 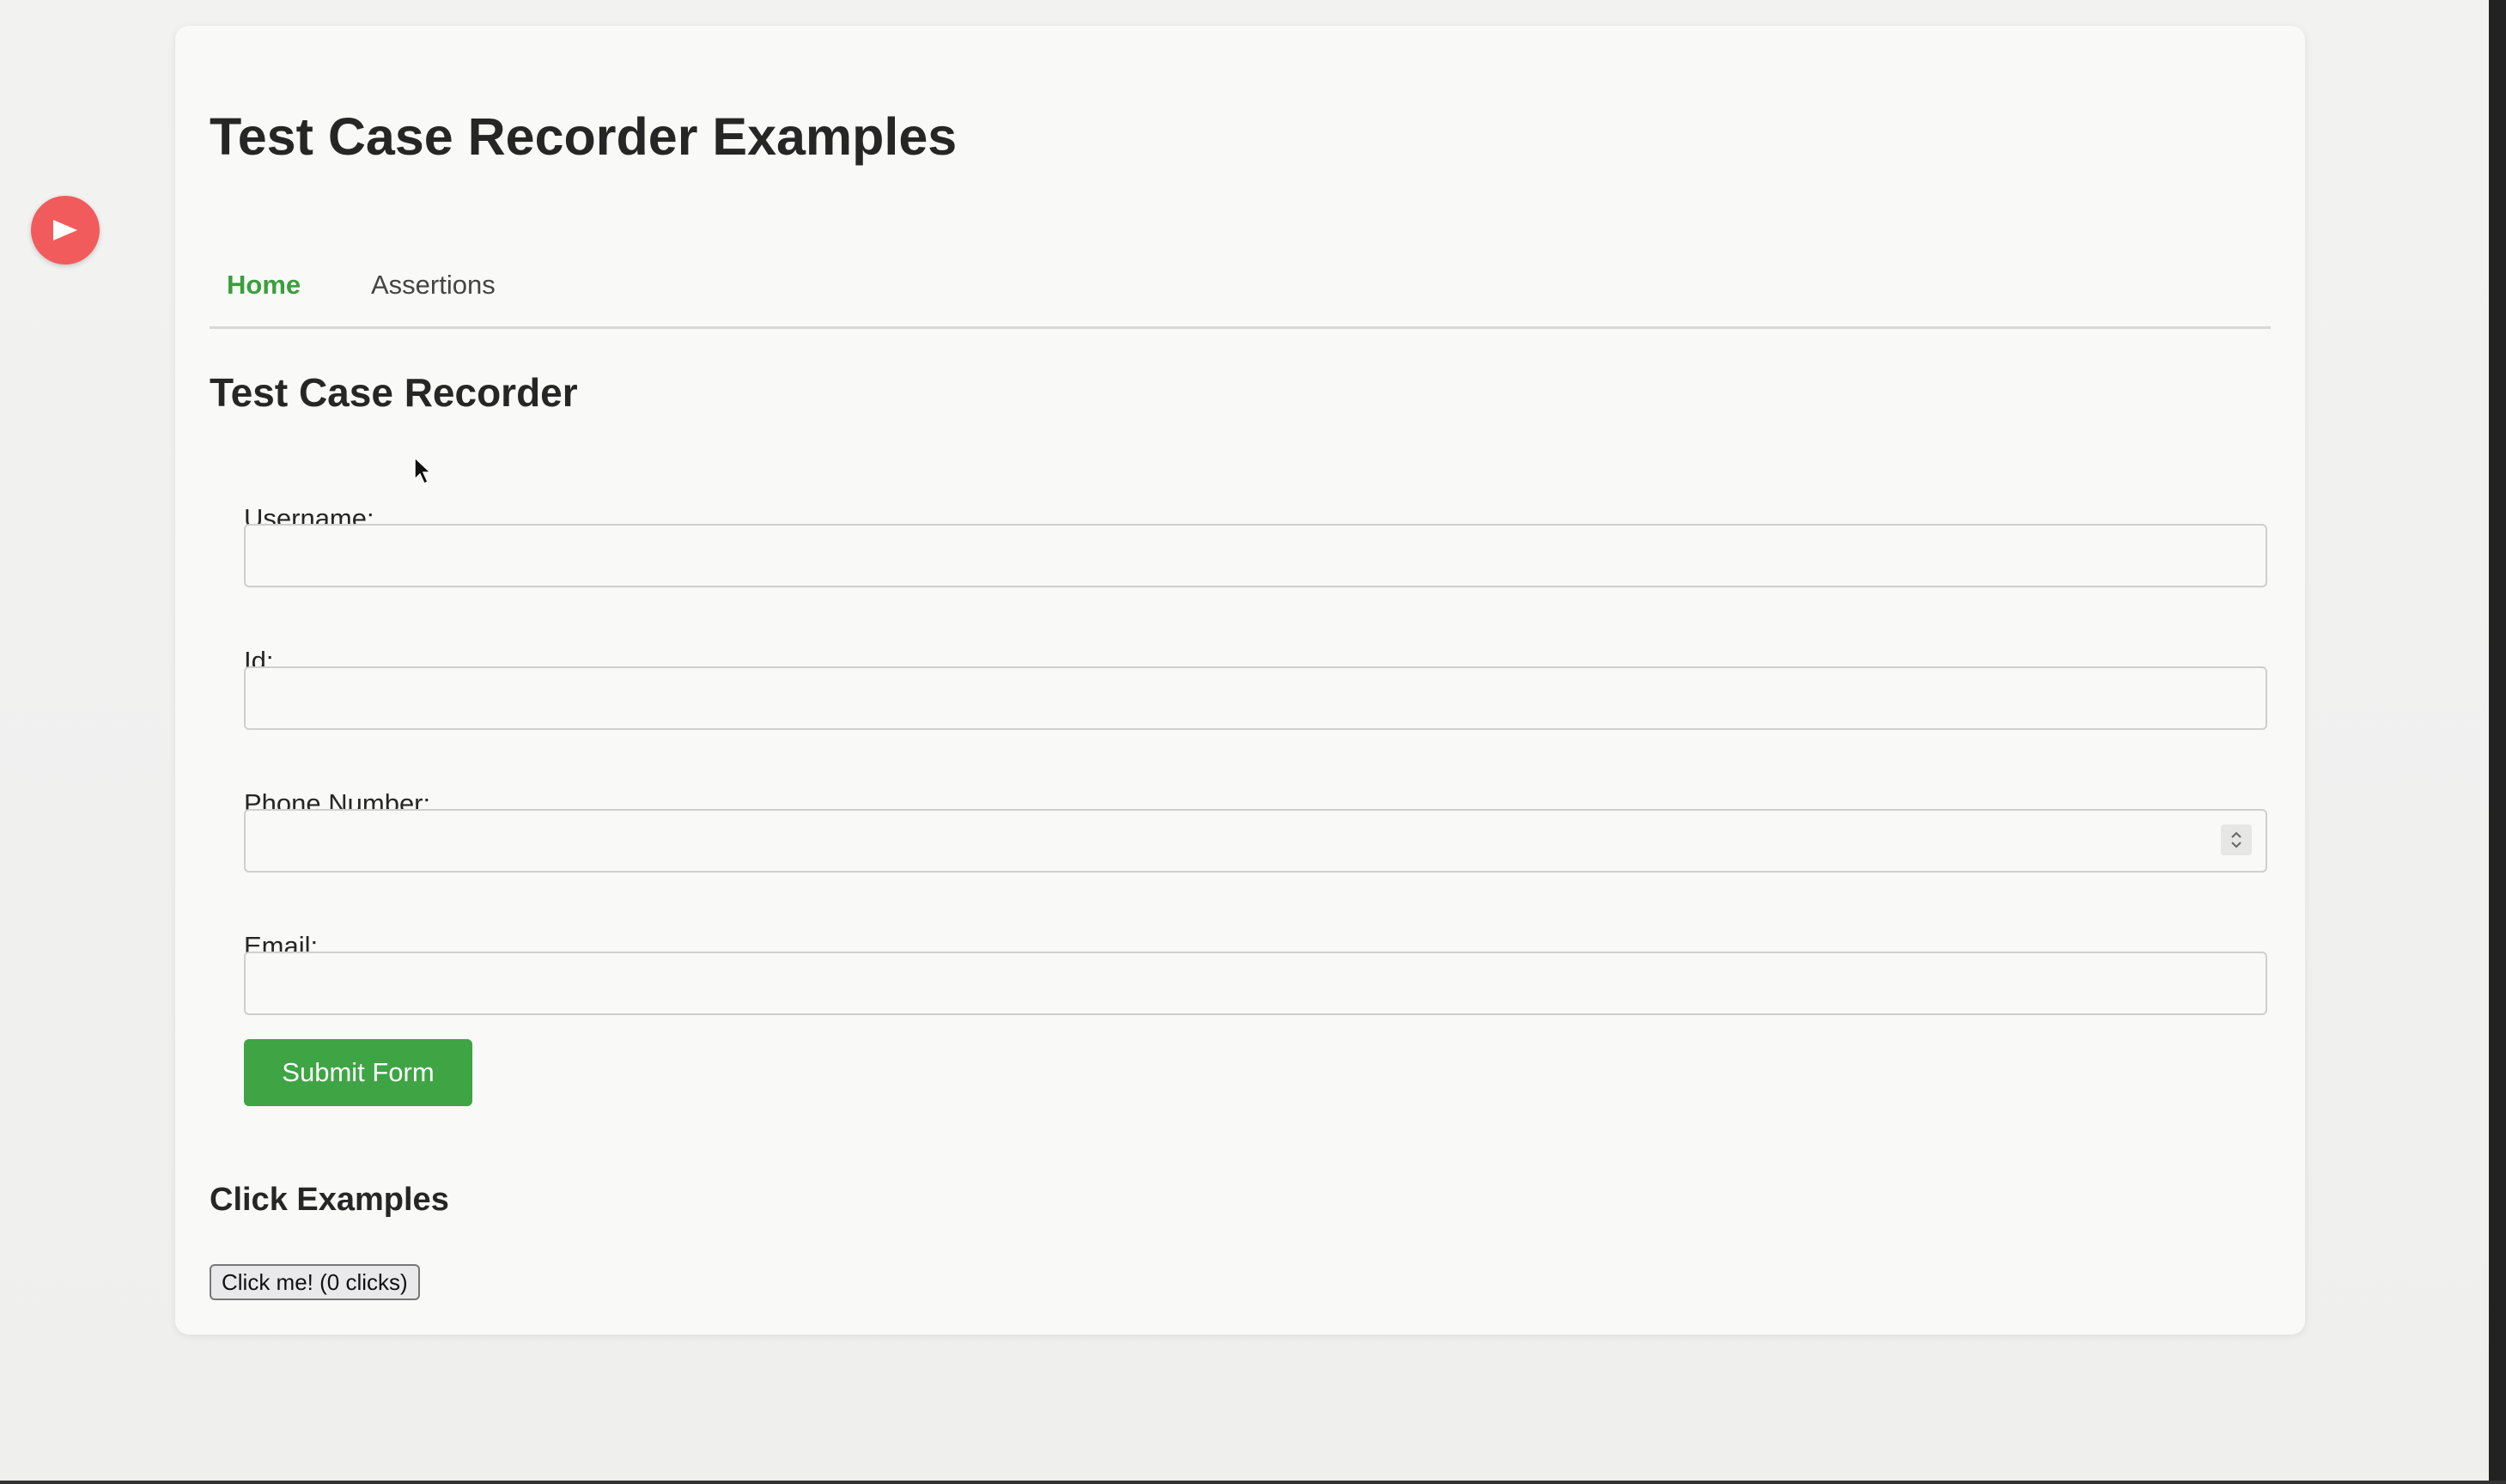 I want to click on form-section-title: Test Case Recorder, so click(x=394, y=393).